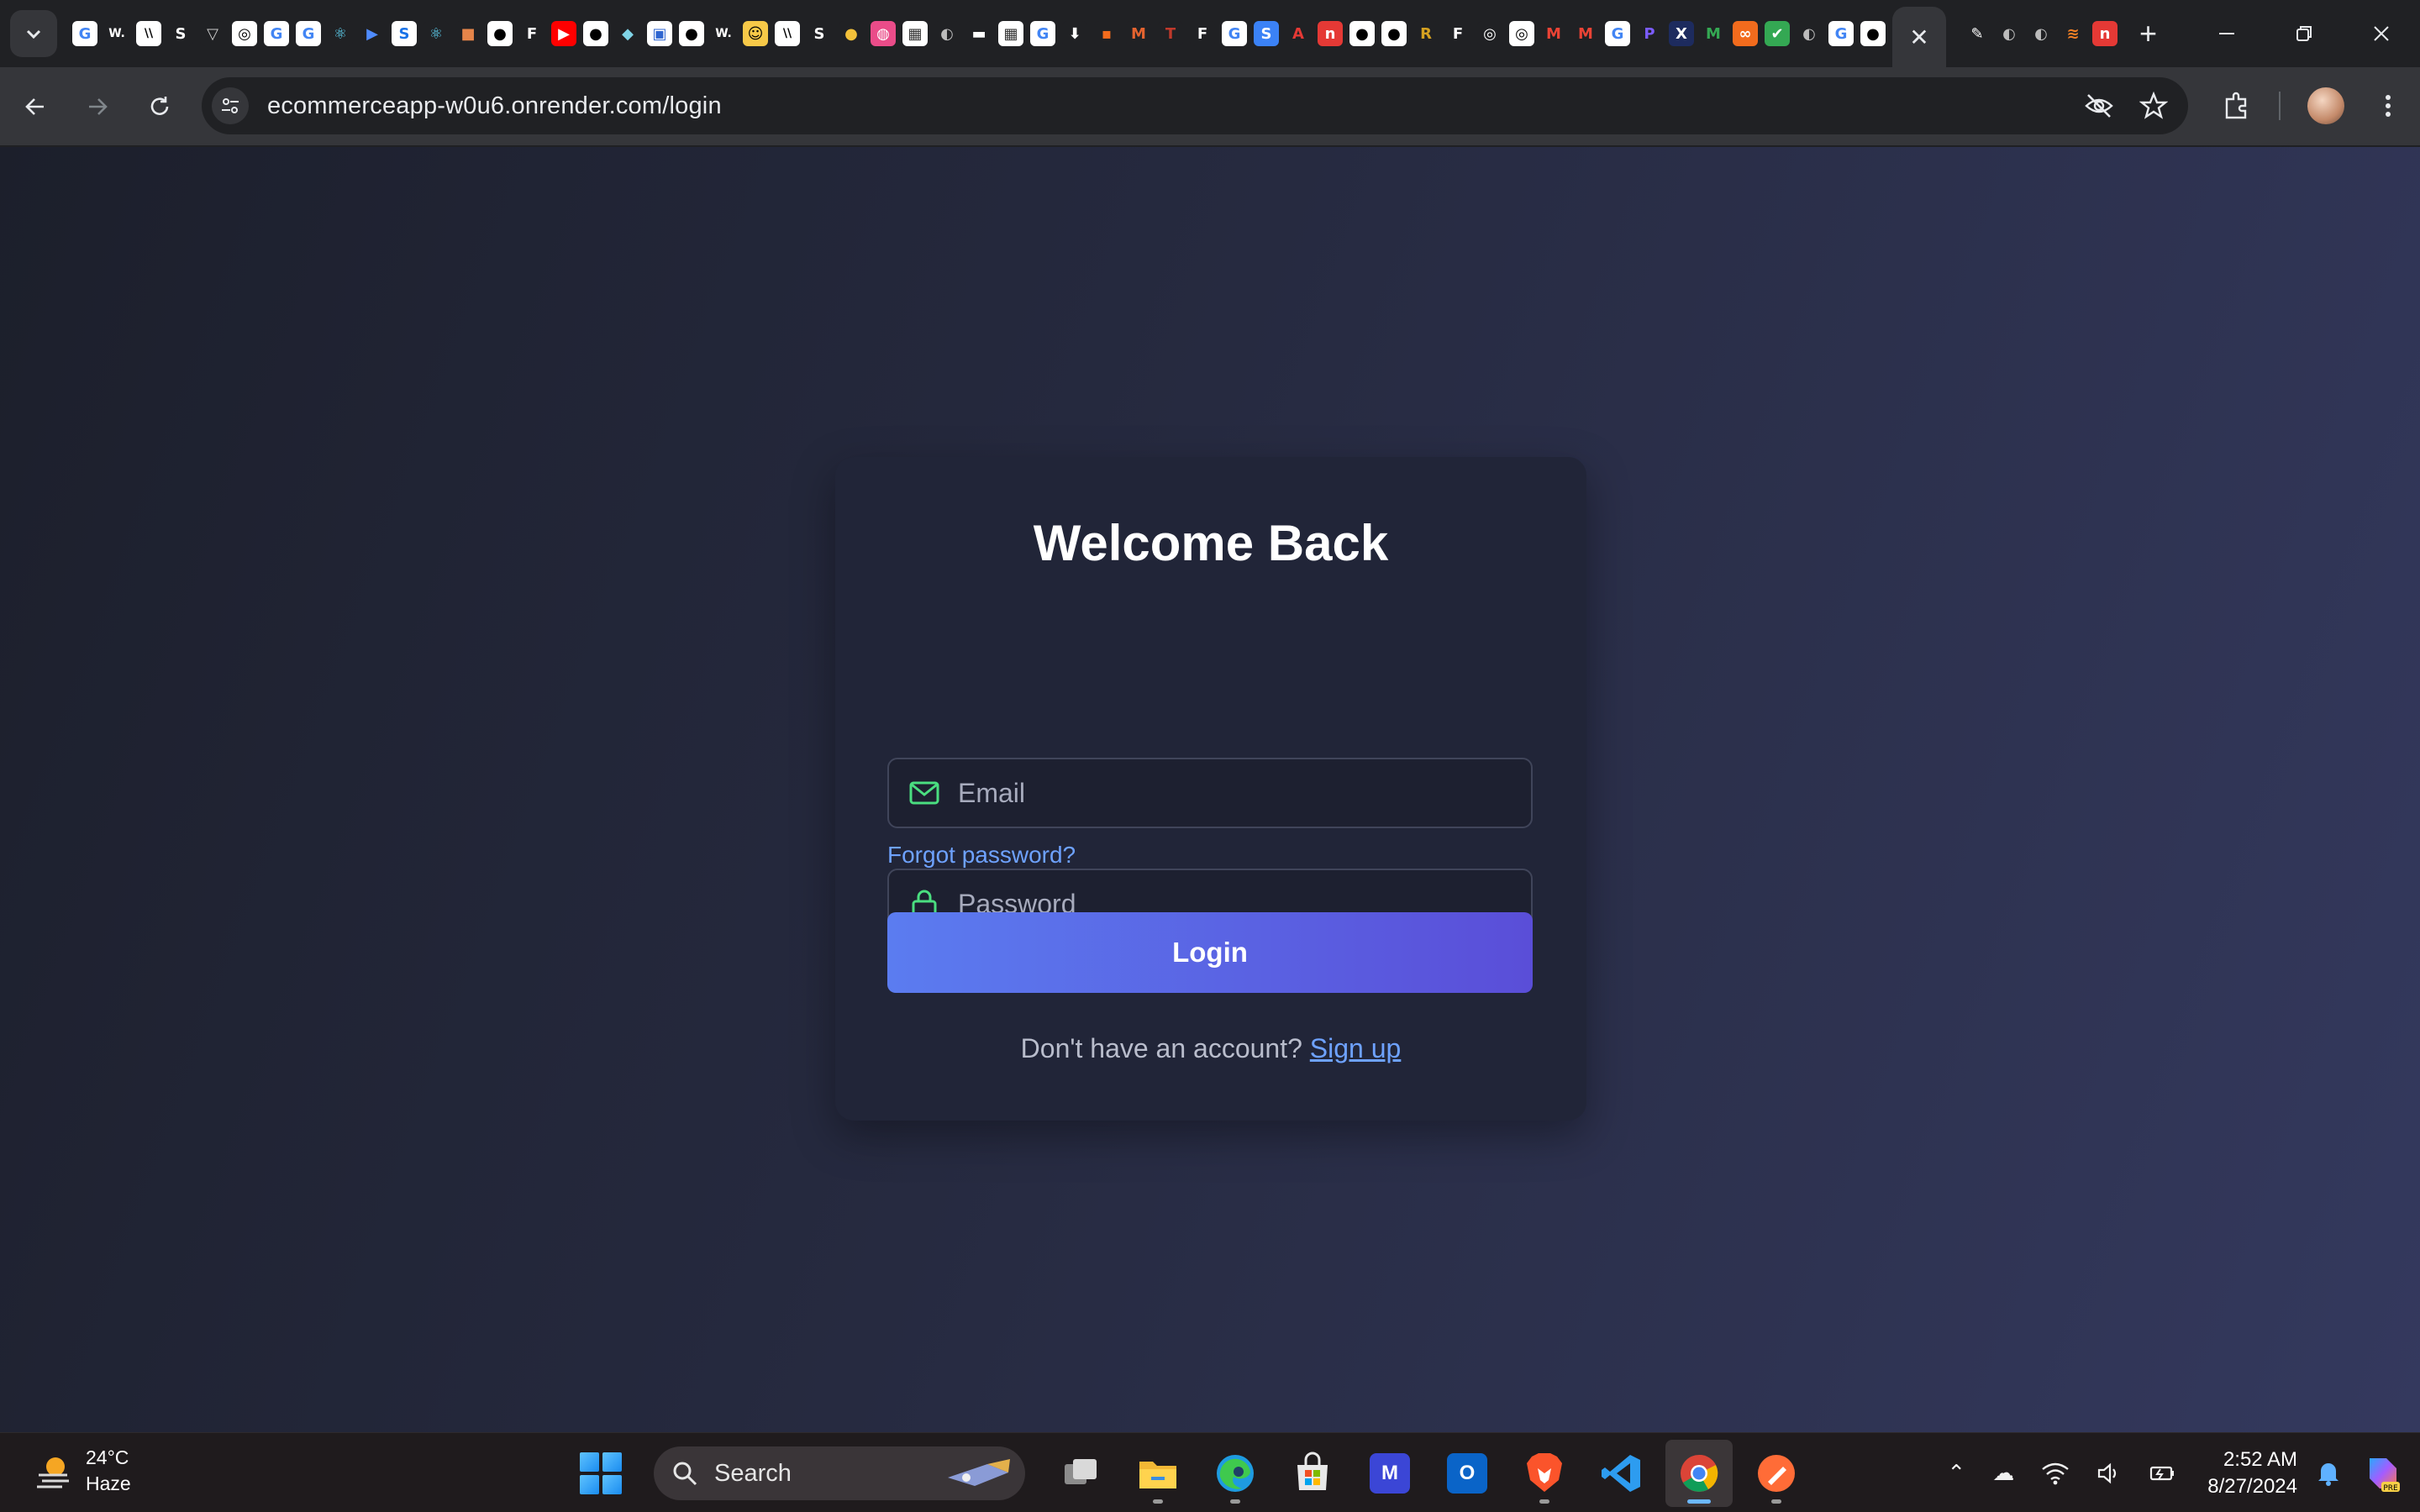 Image resolution: width=2420 pixels, height=1512 pixels. I want to click on tab-favicon-icon: T, so click(1170, 33).